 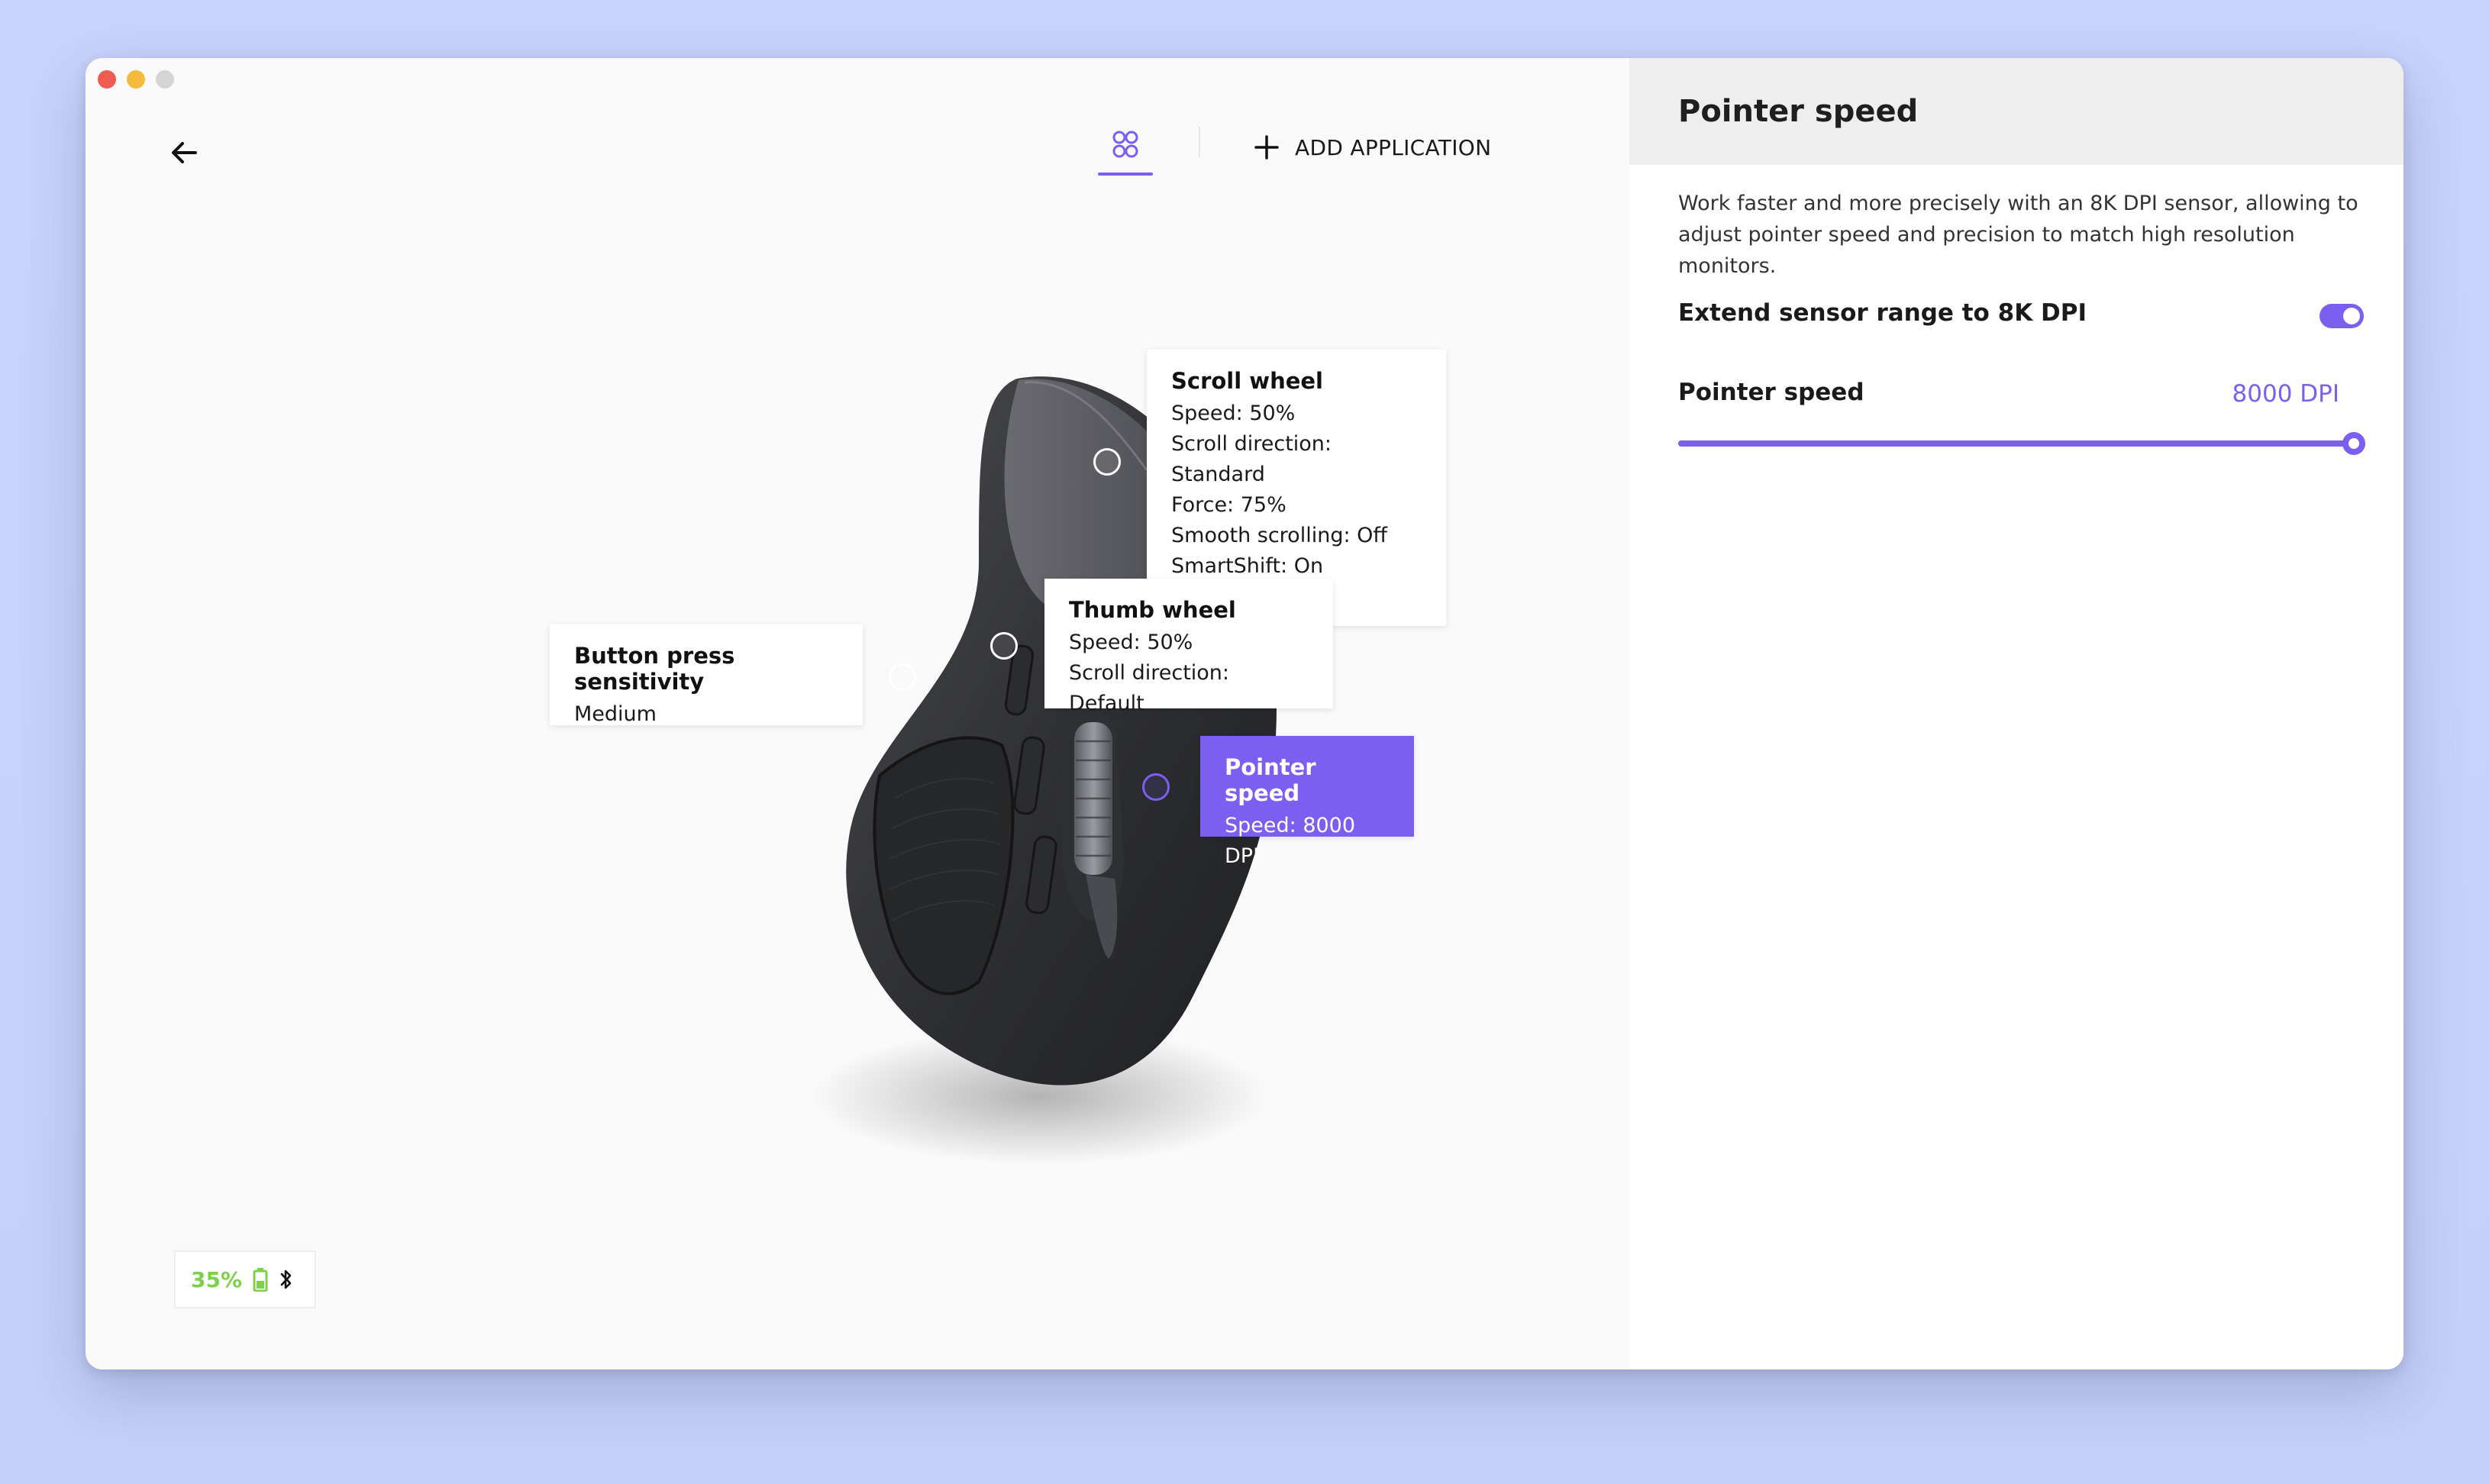 I want to click on button-press-title: Button press sensitivity, so click(x=654, y=669).